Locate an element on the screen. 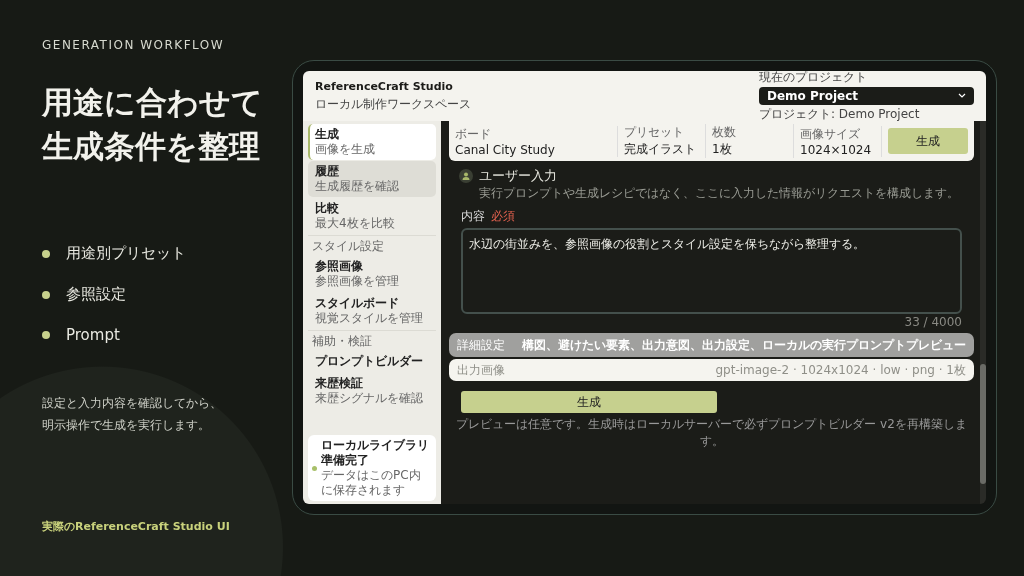 Image resolution: width=1024 pixels, height=576 pixels. summary-value: Canal City Study is located at coordinates (505, 149).